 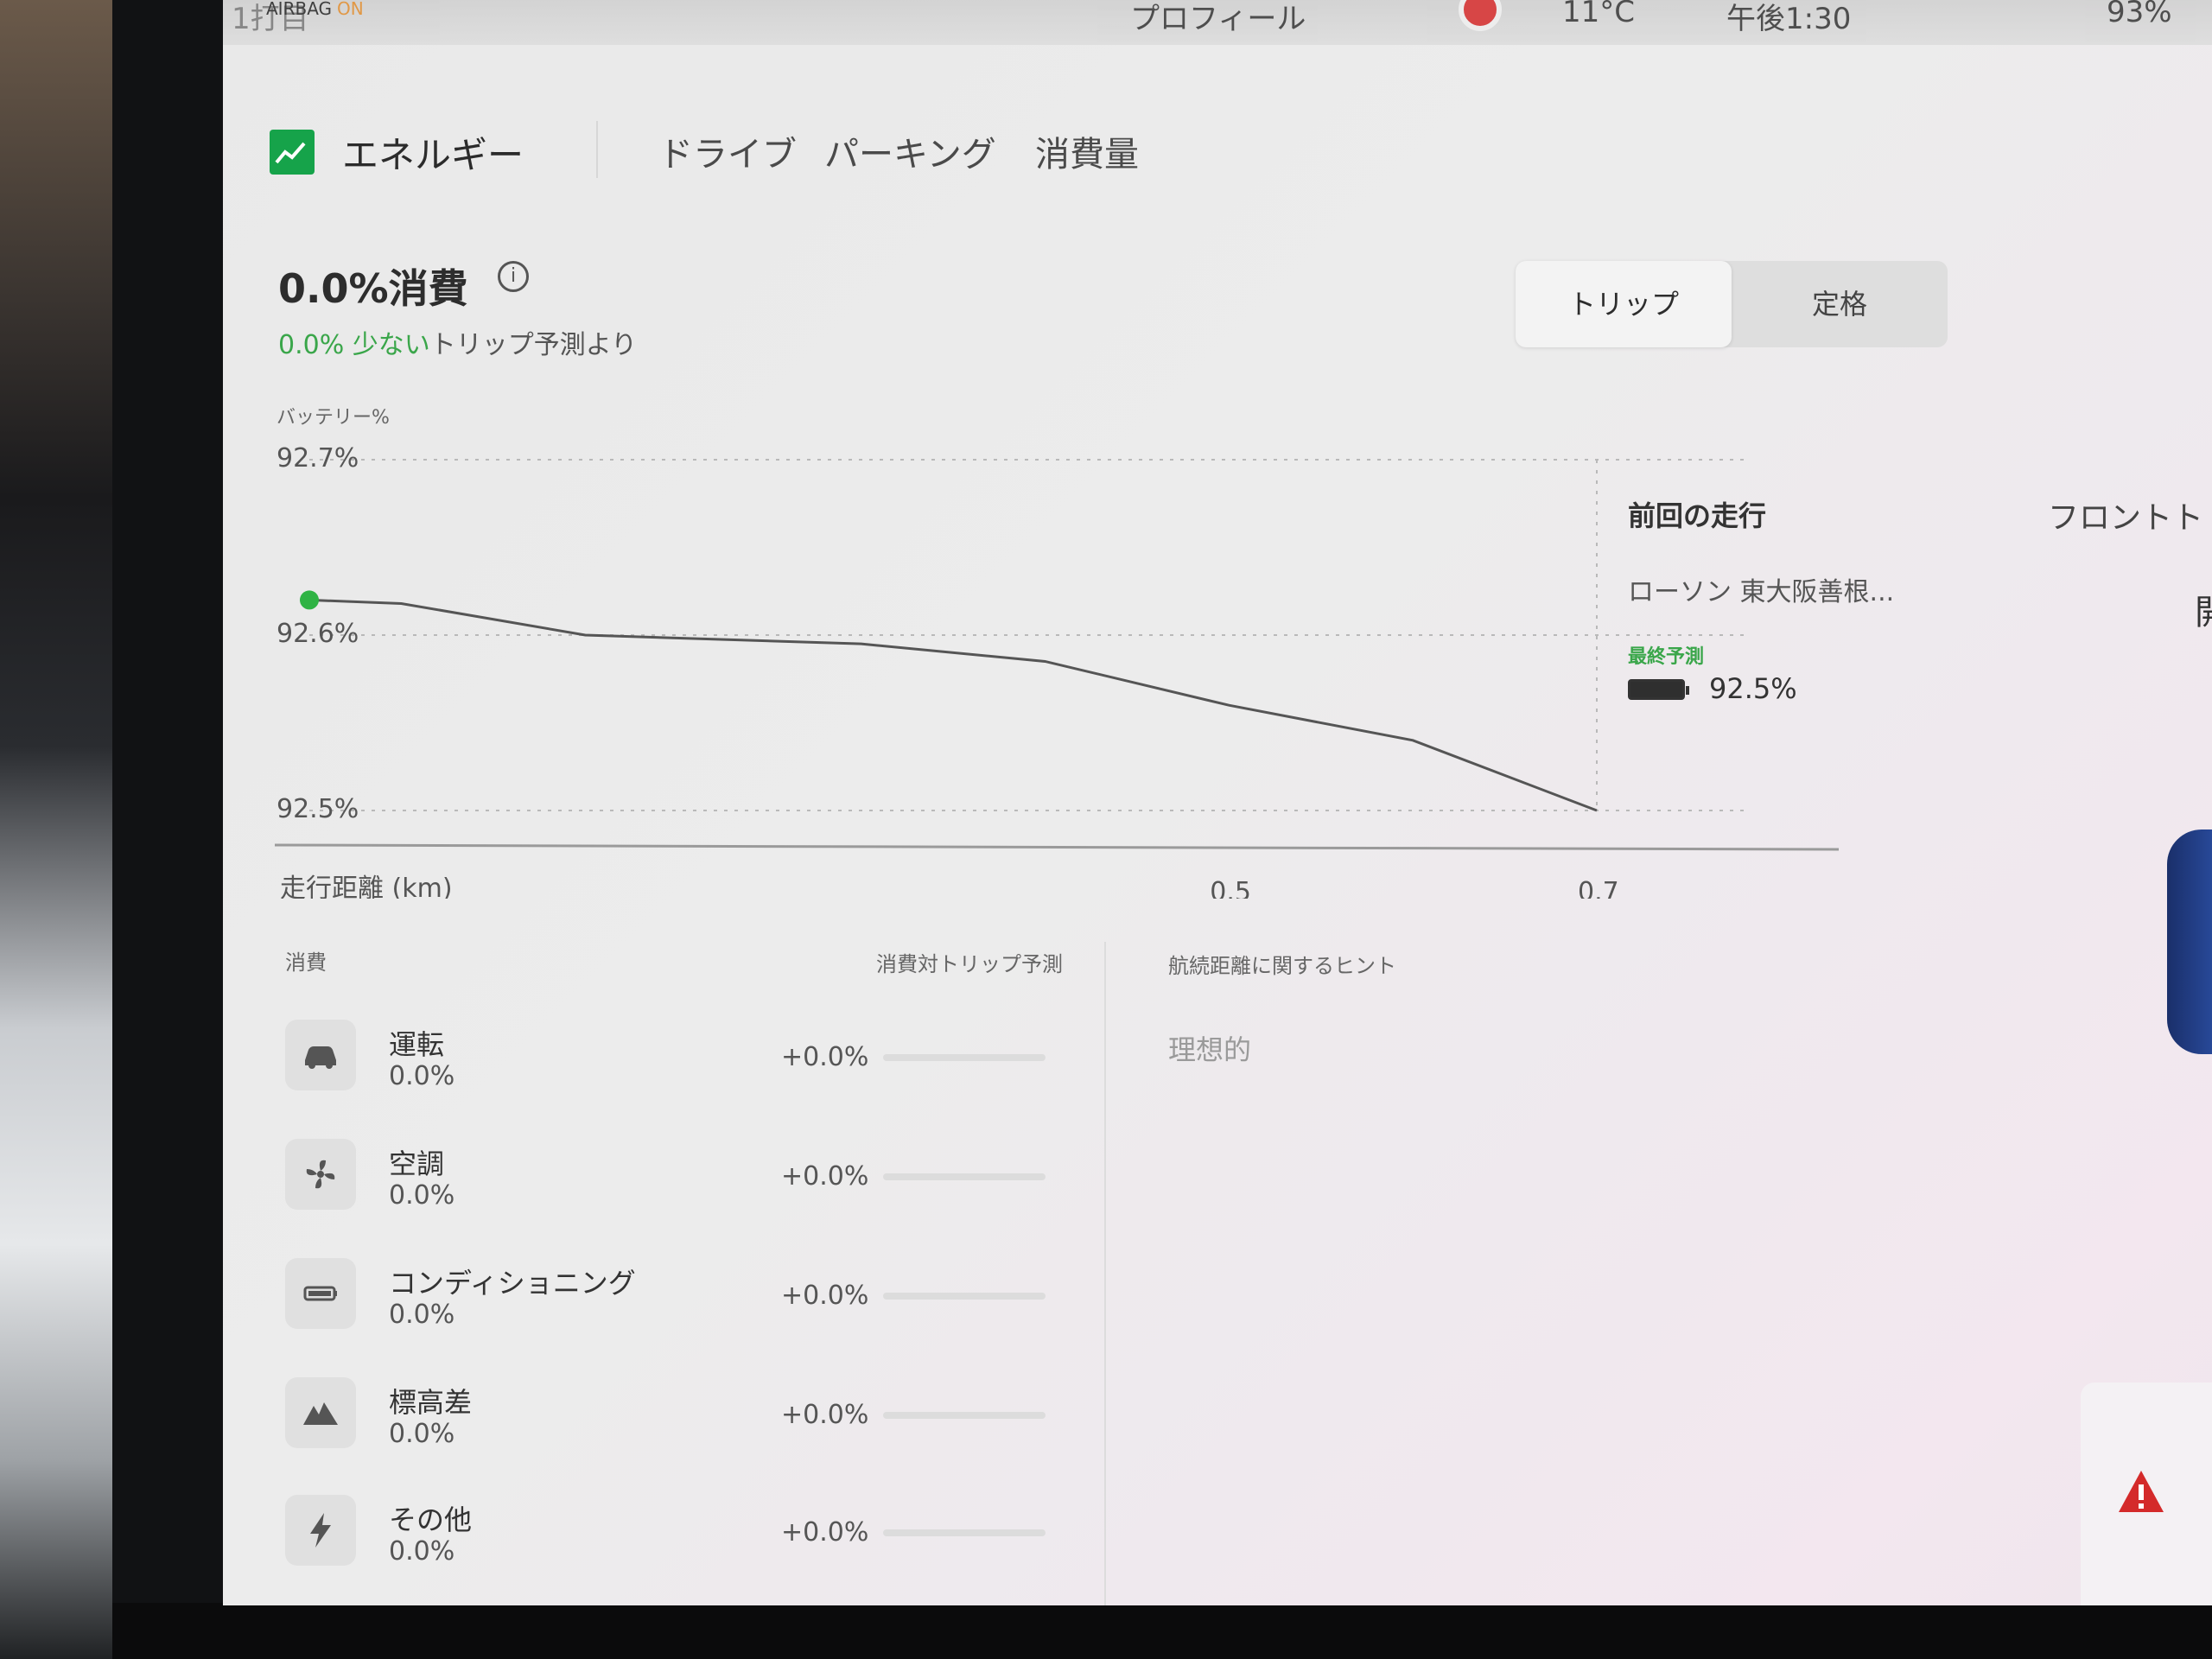 What do you see at coordinates (1210, 1049) in the screenshot?
I see `tip-value: 理想的` at bounding box center [1210, 1049].